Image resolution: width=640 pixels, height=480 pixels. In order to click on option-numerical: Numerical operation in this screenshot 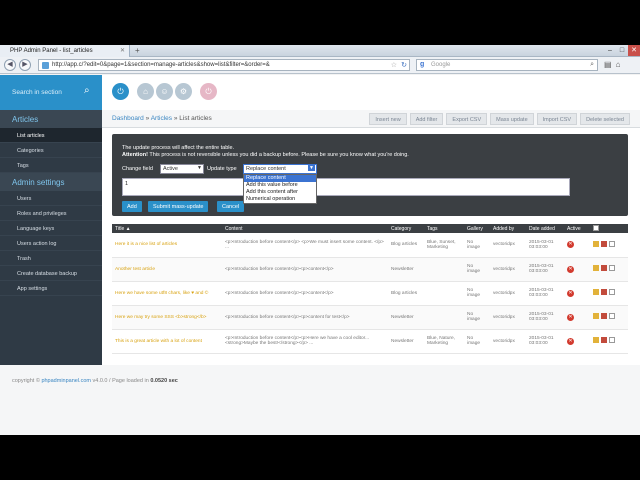, I will do `click(280, 199)`.